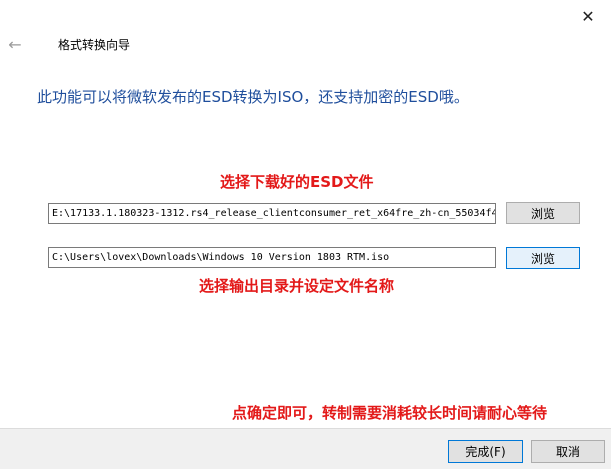 The width and height of the screenshot is (611, 469). What do you see at coordinates (297, 286) in the screenshot?
I see `target-annotation: 选择输出目录并设定文件名称` at bounding box center [297, 286].